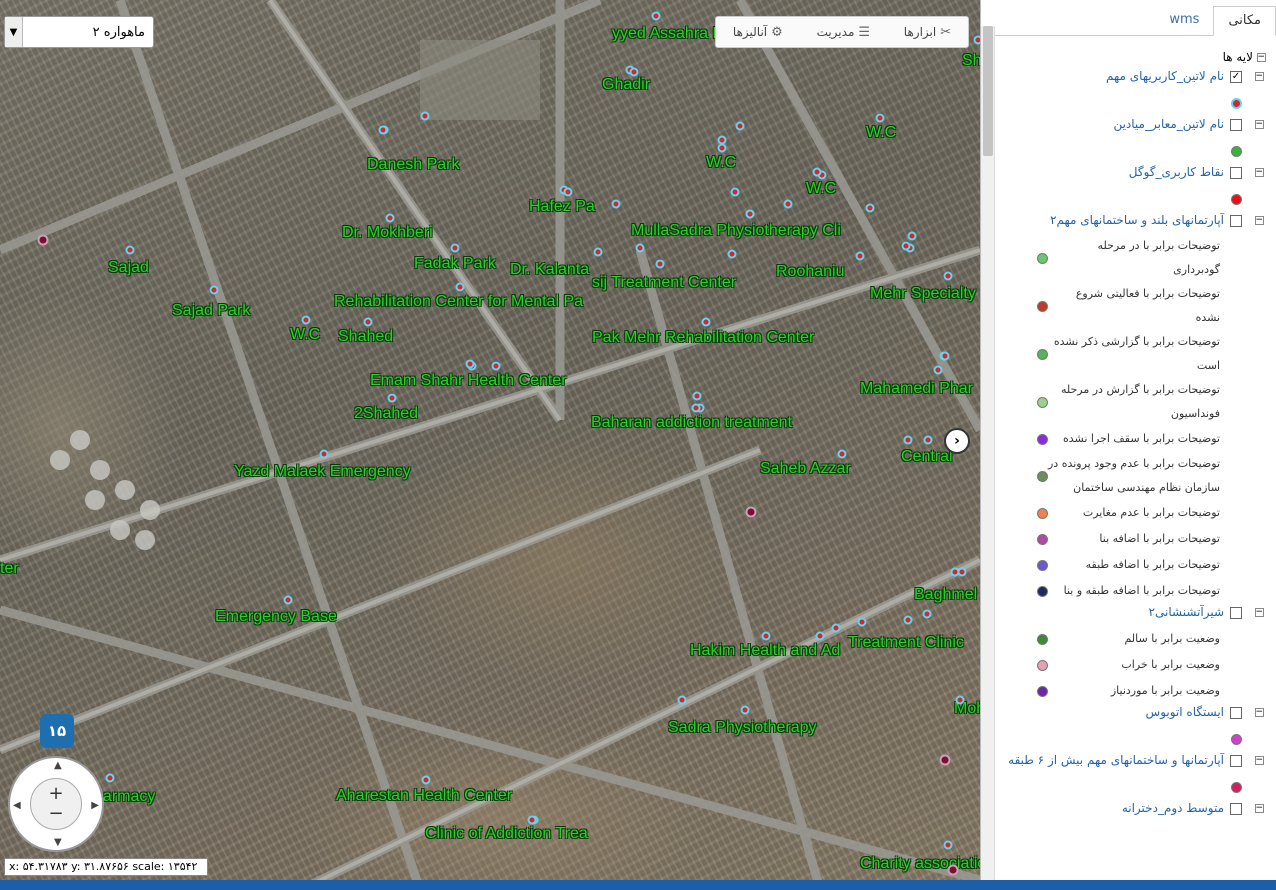  I want to click on poi-label: Ghadir, so click(626, 85).